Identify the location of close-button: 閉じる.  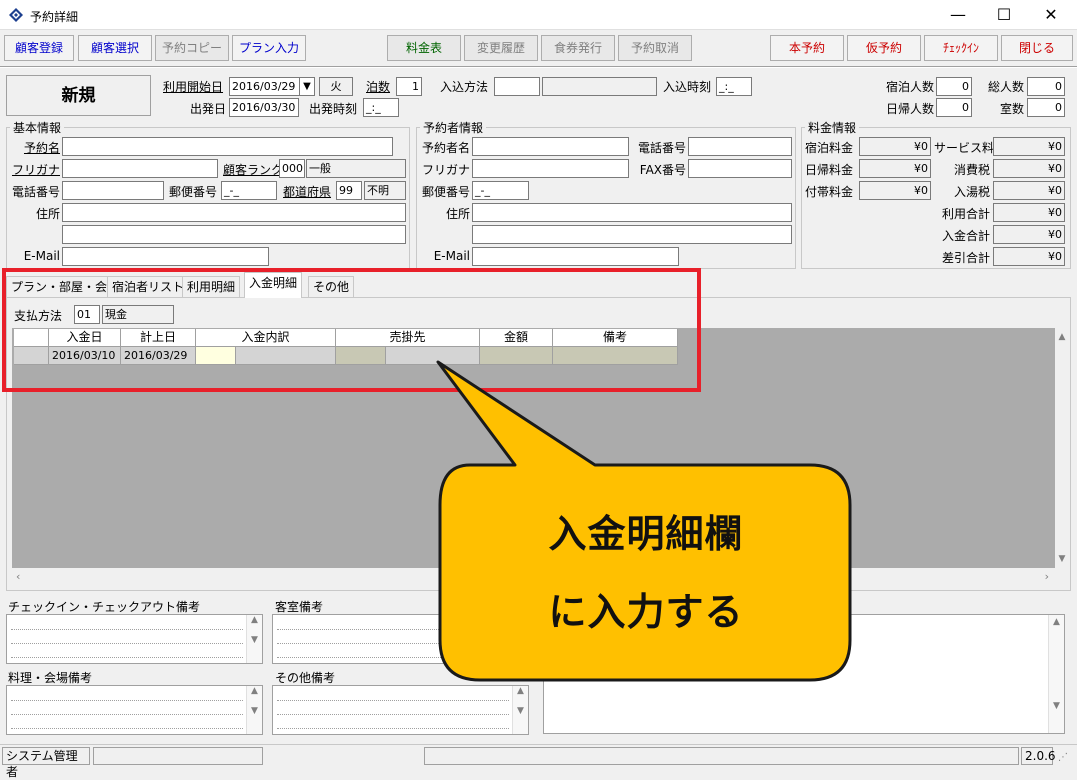
(1037, 48).